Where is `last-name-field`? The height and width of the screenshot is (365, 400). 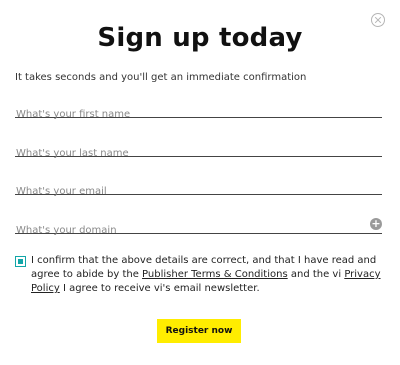
last-name-field is located at coordinates (198, 151).